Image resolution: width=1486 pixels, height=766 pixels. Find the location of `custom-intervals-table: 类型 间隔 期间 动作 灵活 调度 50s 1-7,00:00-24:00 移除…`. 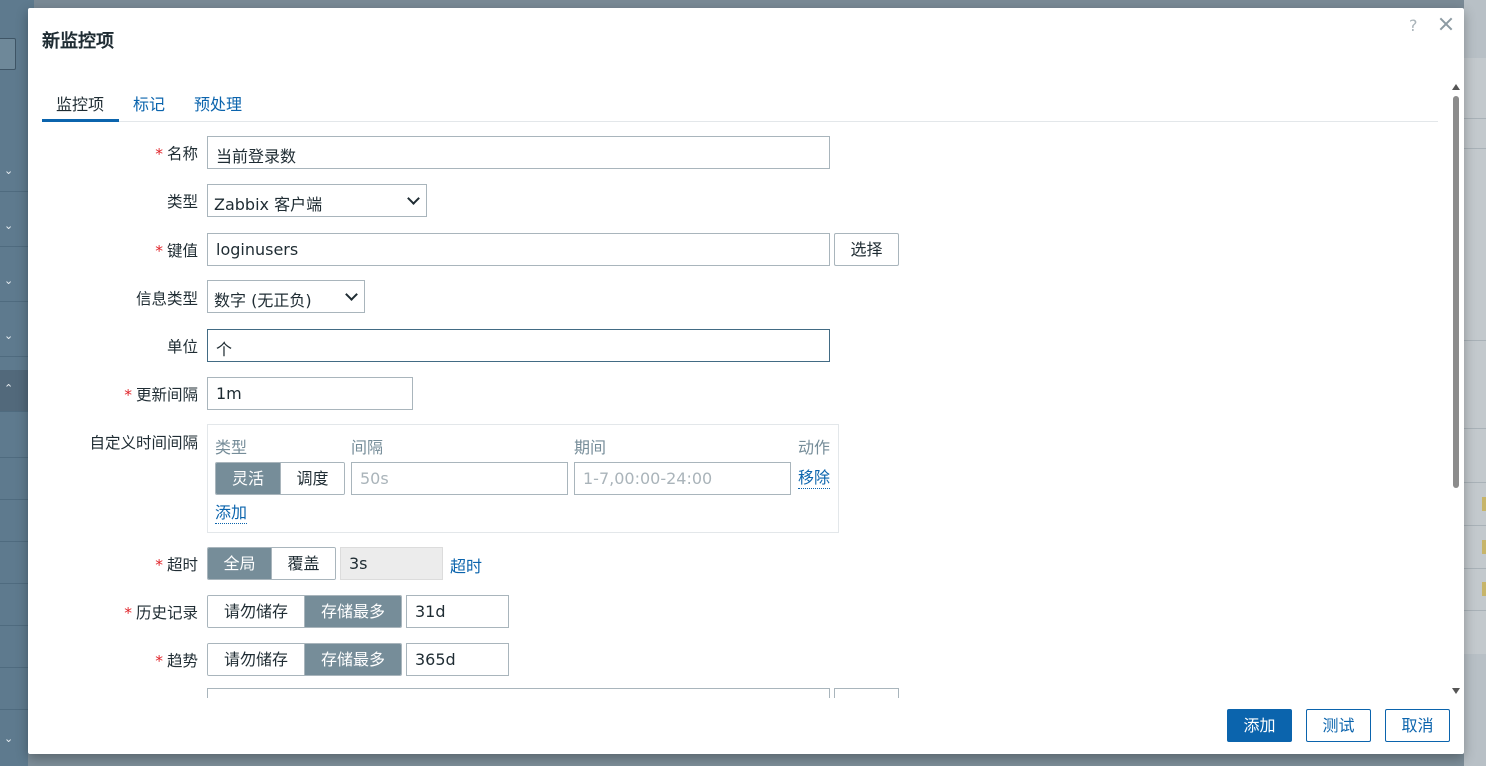

custom-intervals-table: 类型 间隔 期间 动作 灵活 调度 50s 1-7,00:00-24:00 移除… is located at coordinates (523, 478).